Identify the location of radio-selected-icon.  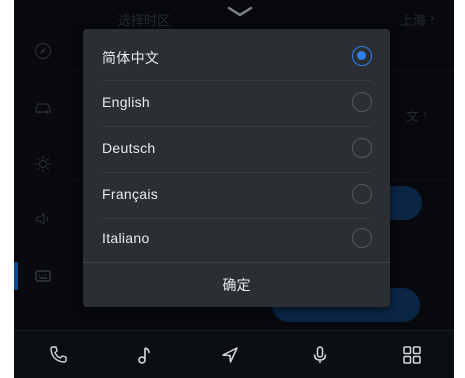
(362, 56).